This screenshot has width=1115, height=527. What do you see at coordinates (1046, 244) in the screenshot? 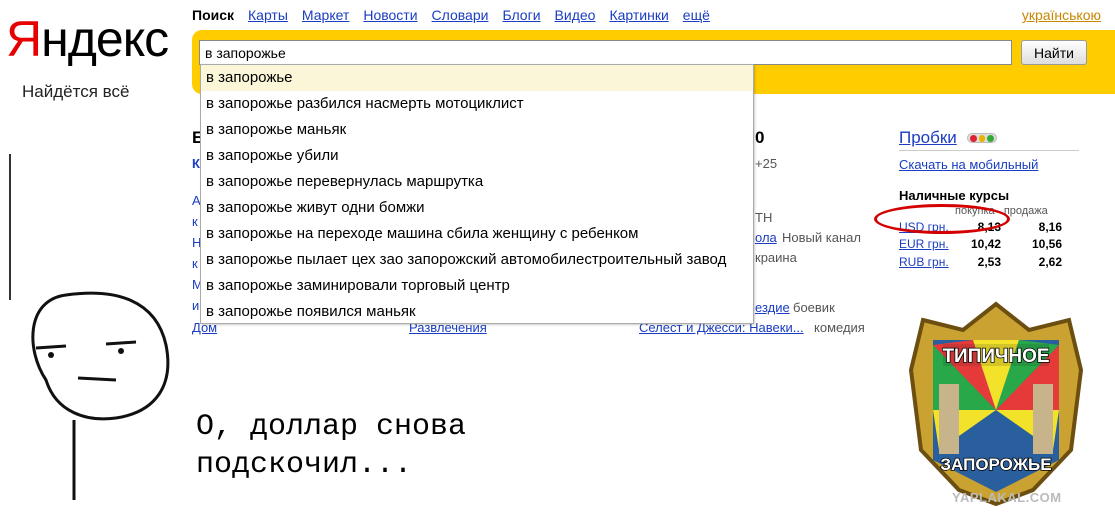
I see `rate-sell: 10,56` at bounding box center [1046, 244].